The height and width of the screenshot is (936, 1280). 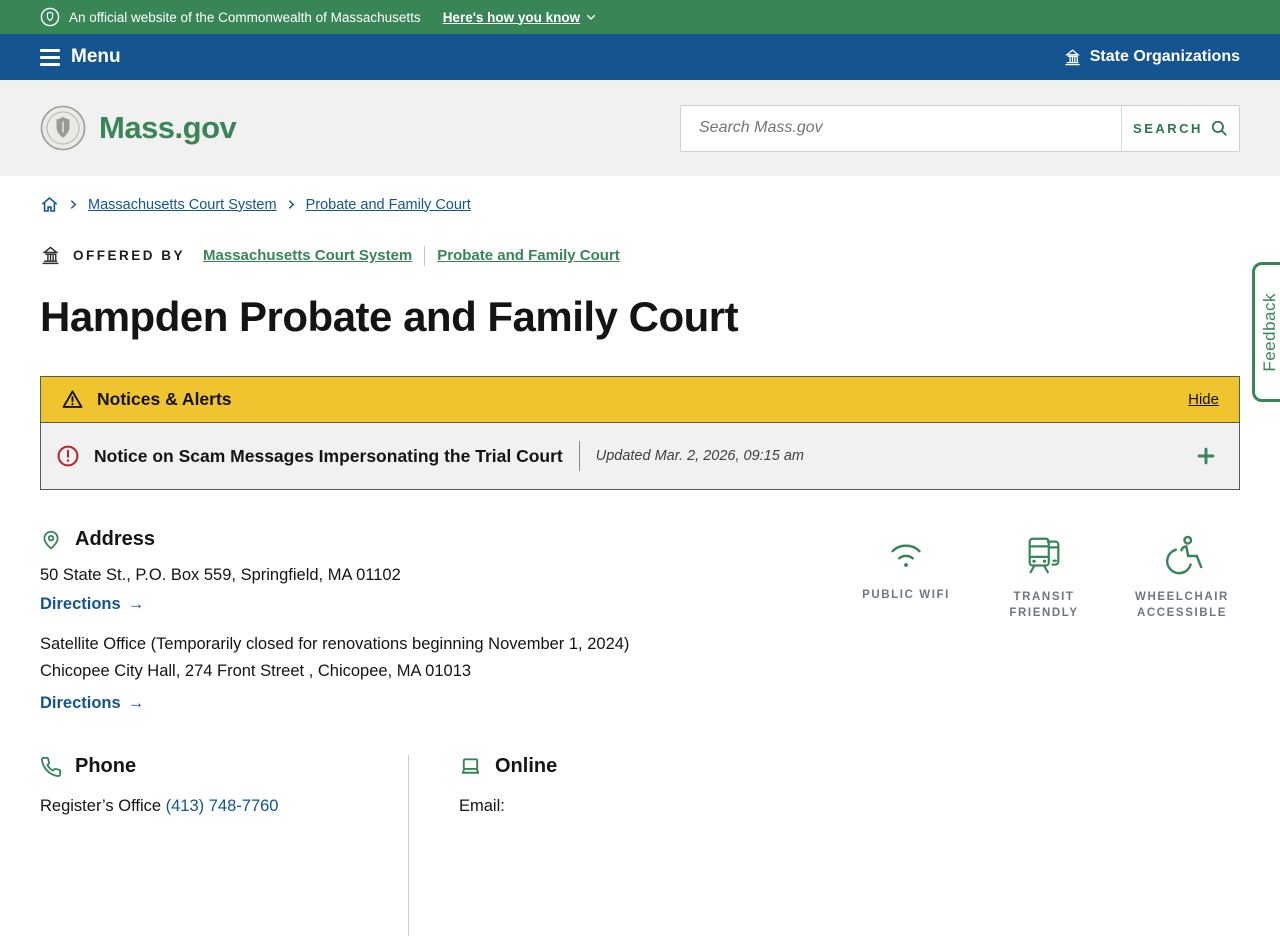 I want to click on search-button-label: SEARCH, so click(x=1168, y=128).